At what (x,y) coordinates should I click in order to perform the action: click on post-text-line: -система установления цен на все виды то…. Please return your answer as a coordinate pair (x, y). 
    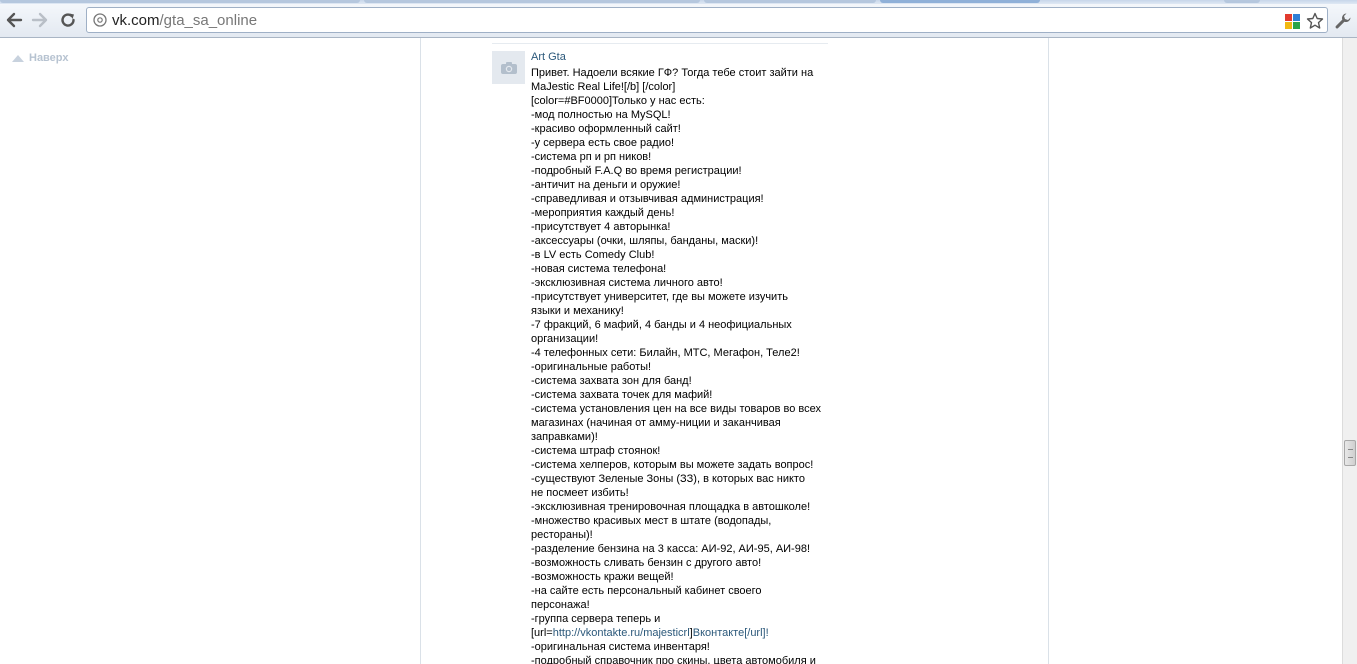
    Looking at the image, I should click on (676, 409).